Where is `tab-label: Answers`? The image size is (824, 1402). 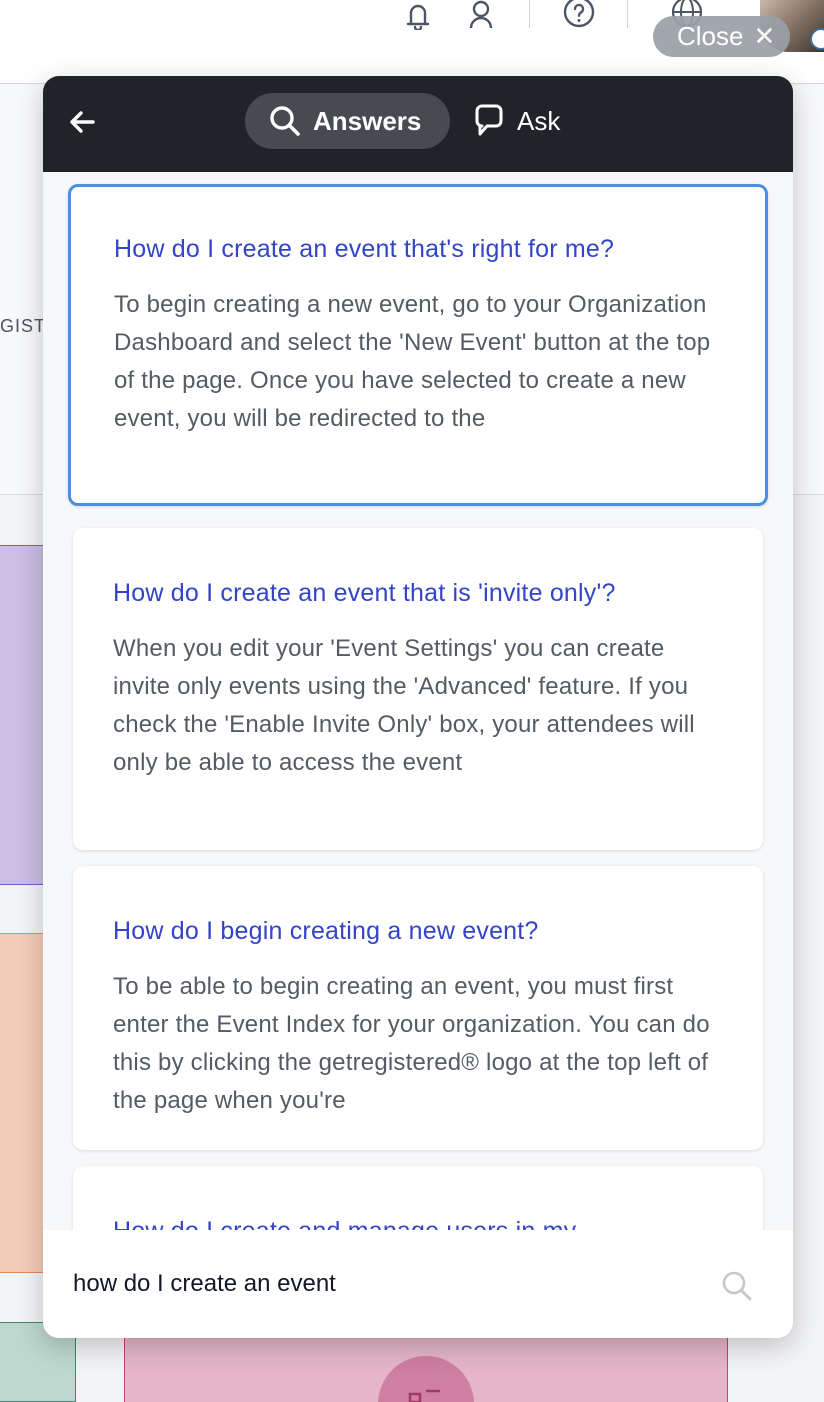
tab-label: Answers is located at coordinates (367, 120).